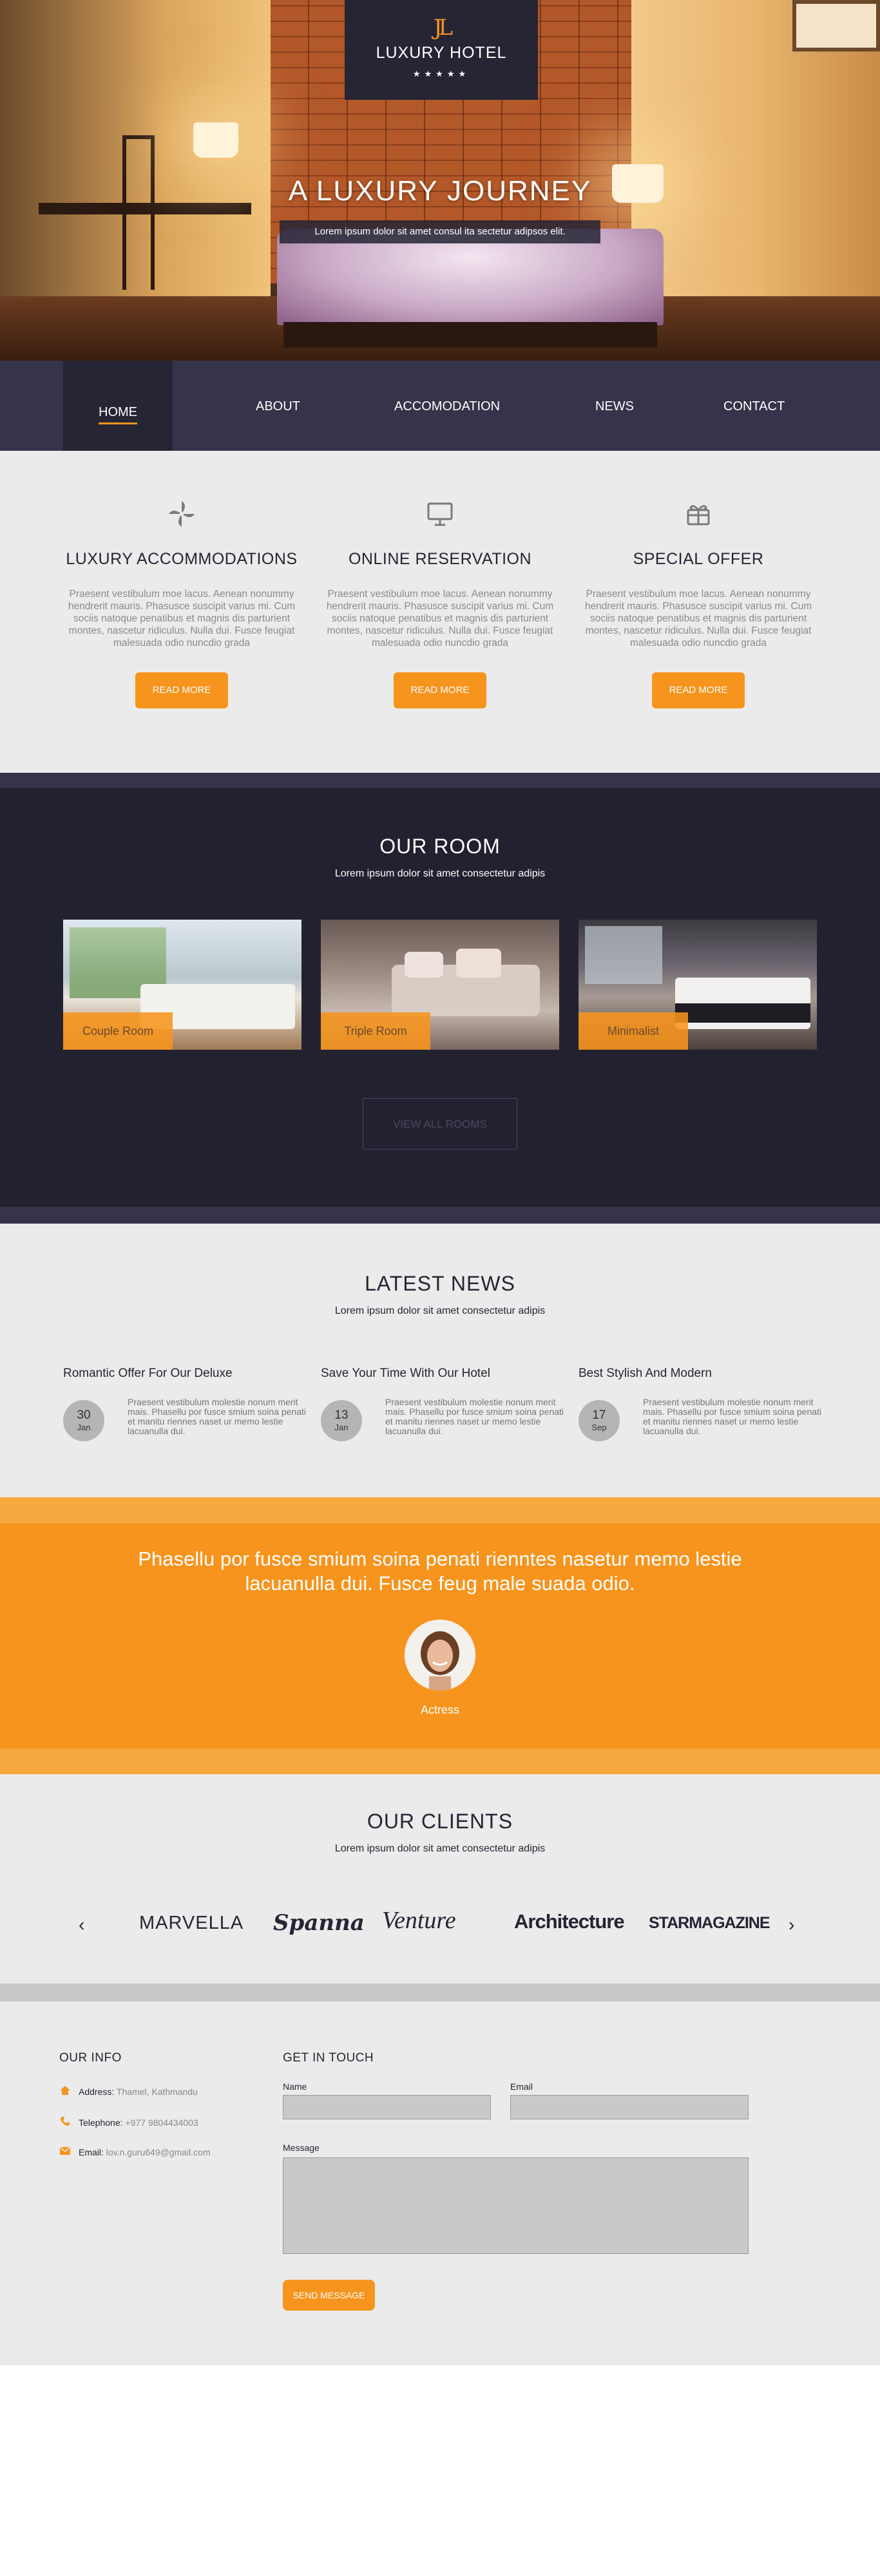 This screenshot has width=880, height=2576. What do you see at coordinates (698, 559) in the screenshot?
I see `feature-title: SPECIAL OFFER` at bounding box center [698, 559].